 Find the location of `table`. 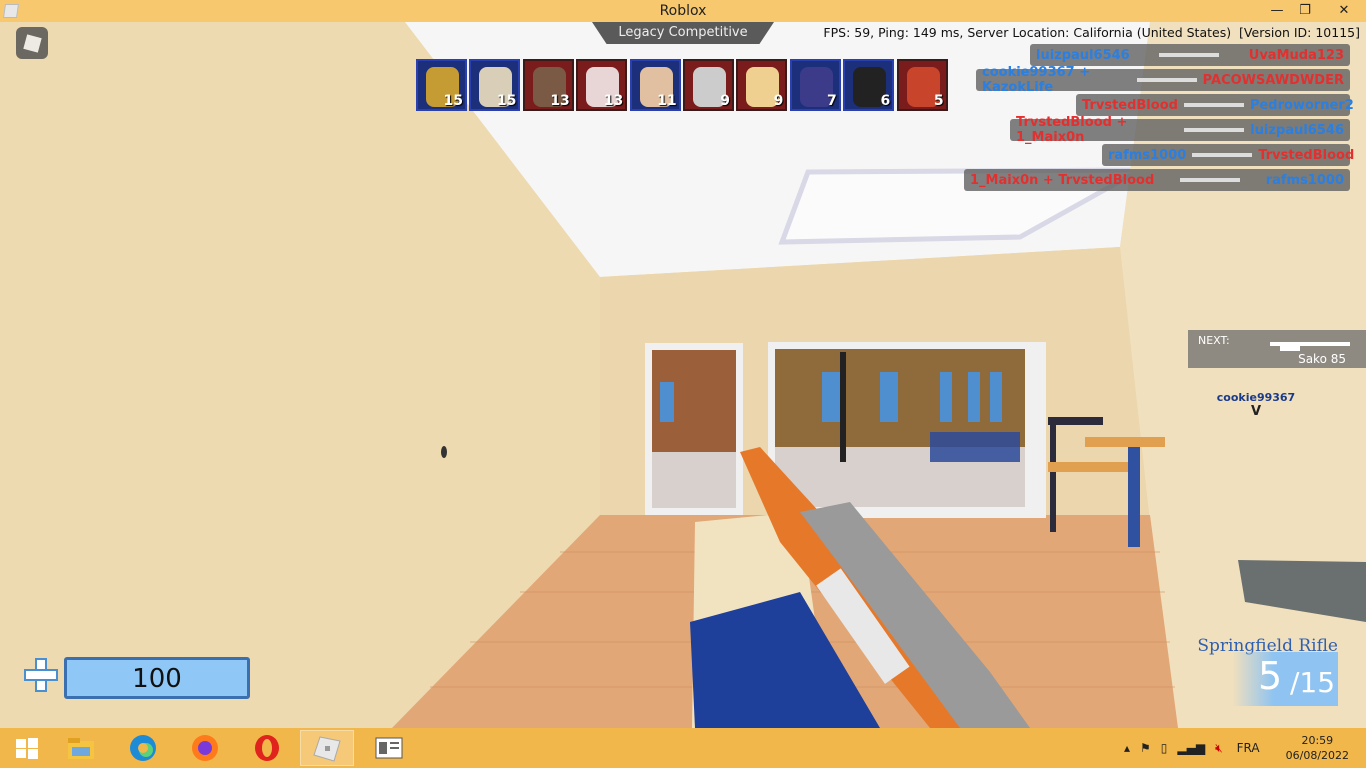

table is located at coordinates (1125, 442).